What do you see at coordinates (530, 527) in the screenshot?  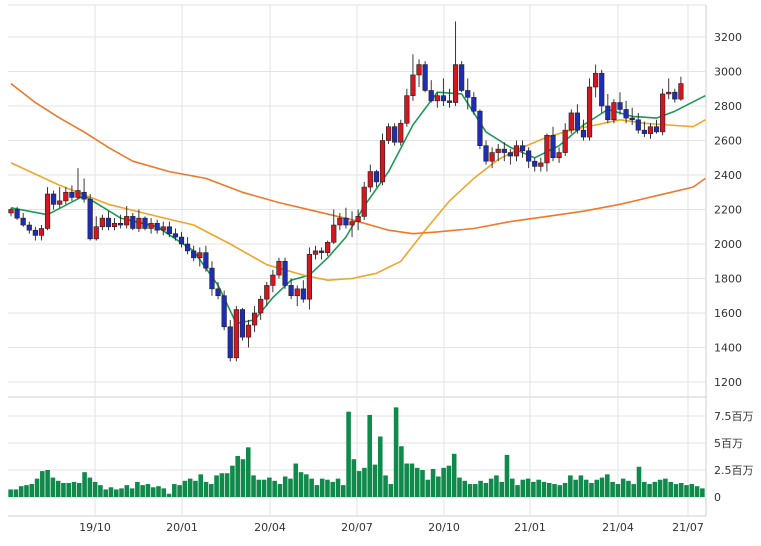 I see `time-tick-label: 21/01` at bounding box center [530, 527].